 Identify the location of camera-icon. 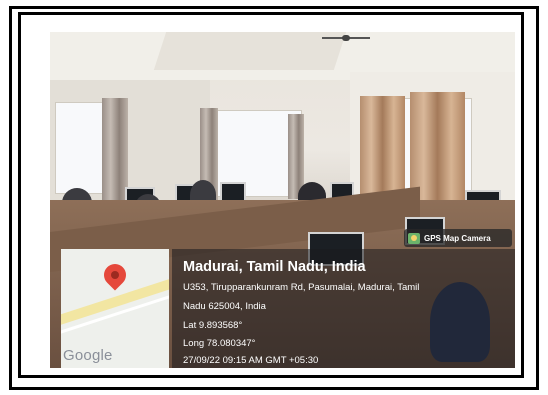
(414, 238).